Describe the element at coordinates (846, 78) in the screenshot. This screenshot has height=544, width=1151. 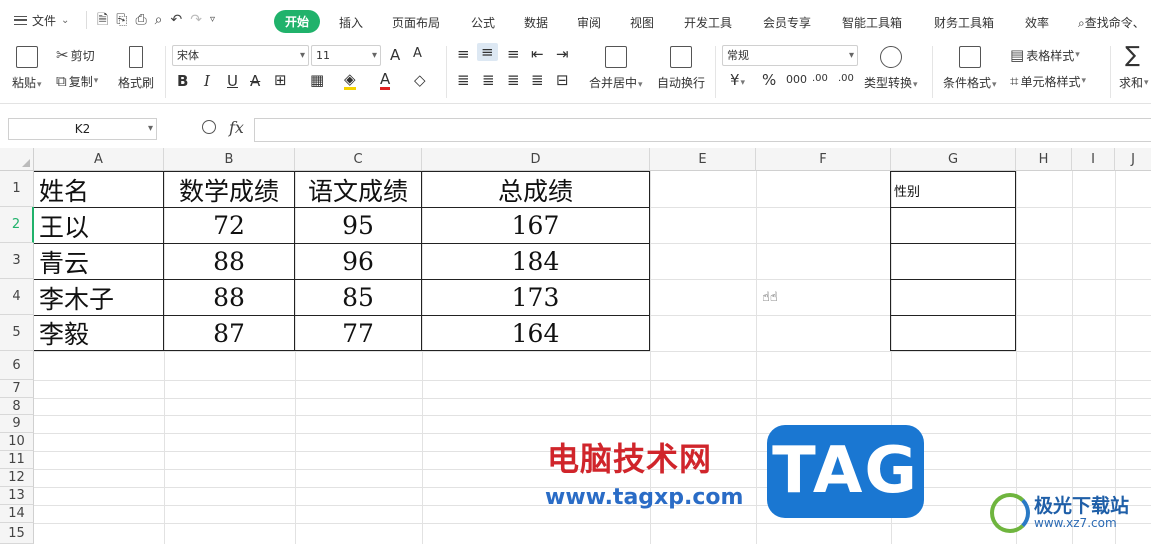
I see `decrease-decimal-button: .00` at that location.